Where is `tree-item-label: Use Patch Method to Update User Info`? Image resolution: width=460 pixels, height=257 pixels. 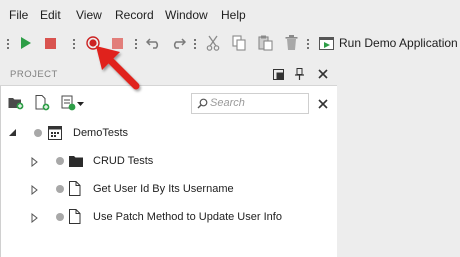
tree-item-label: Use Patch Method to Update User Info is located at coordinates (187, 217).